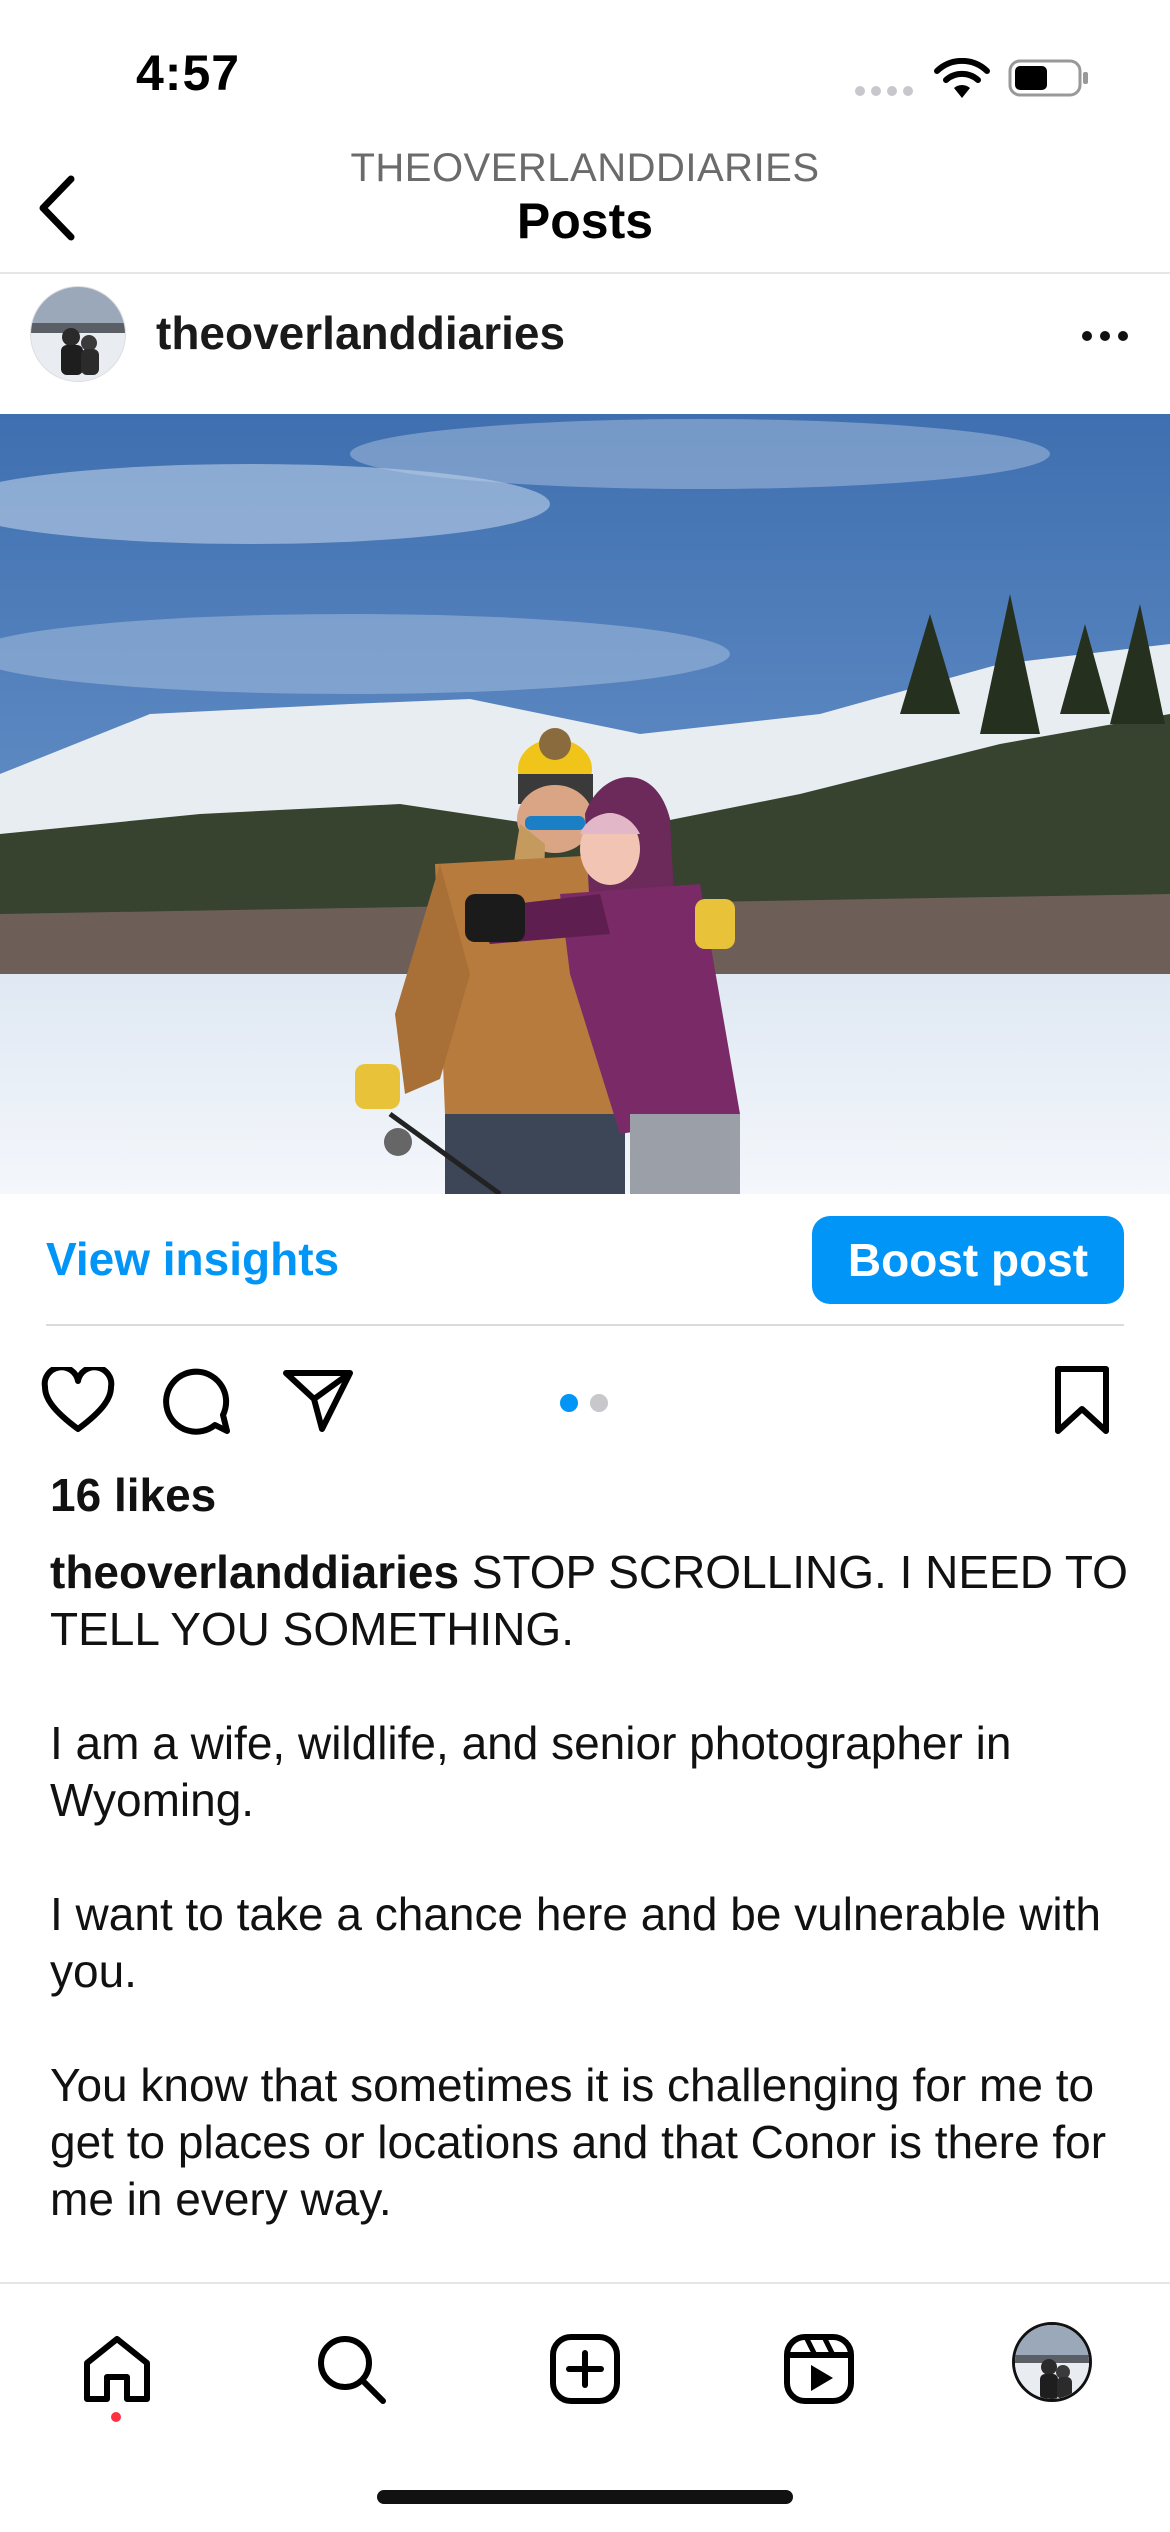 The image size is (1170, 2532). Describe the element at coordinates (585, 2497) in the screenshot. I see `home-indicator` at that location.